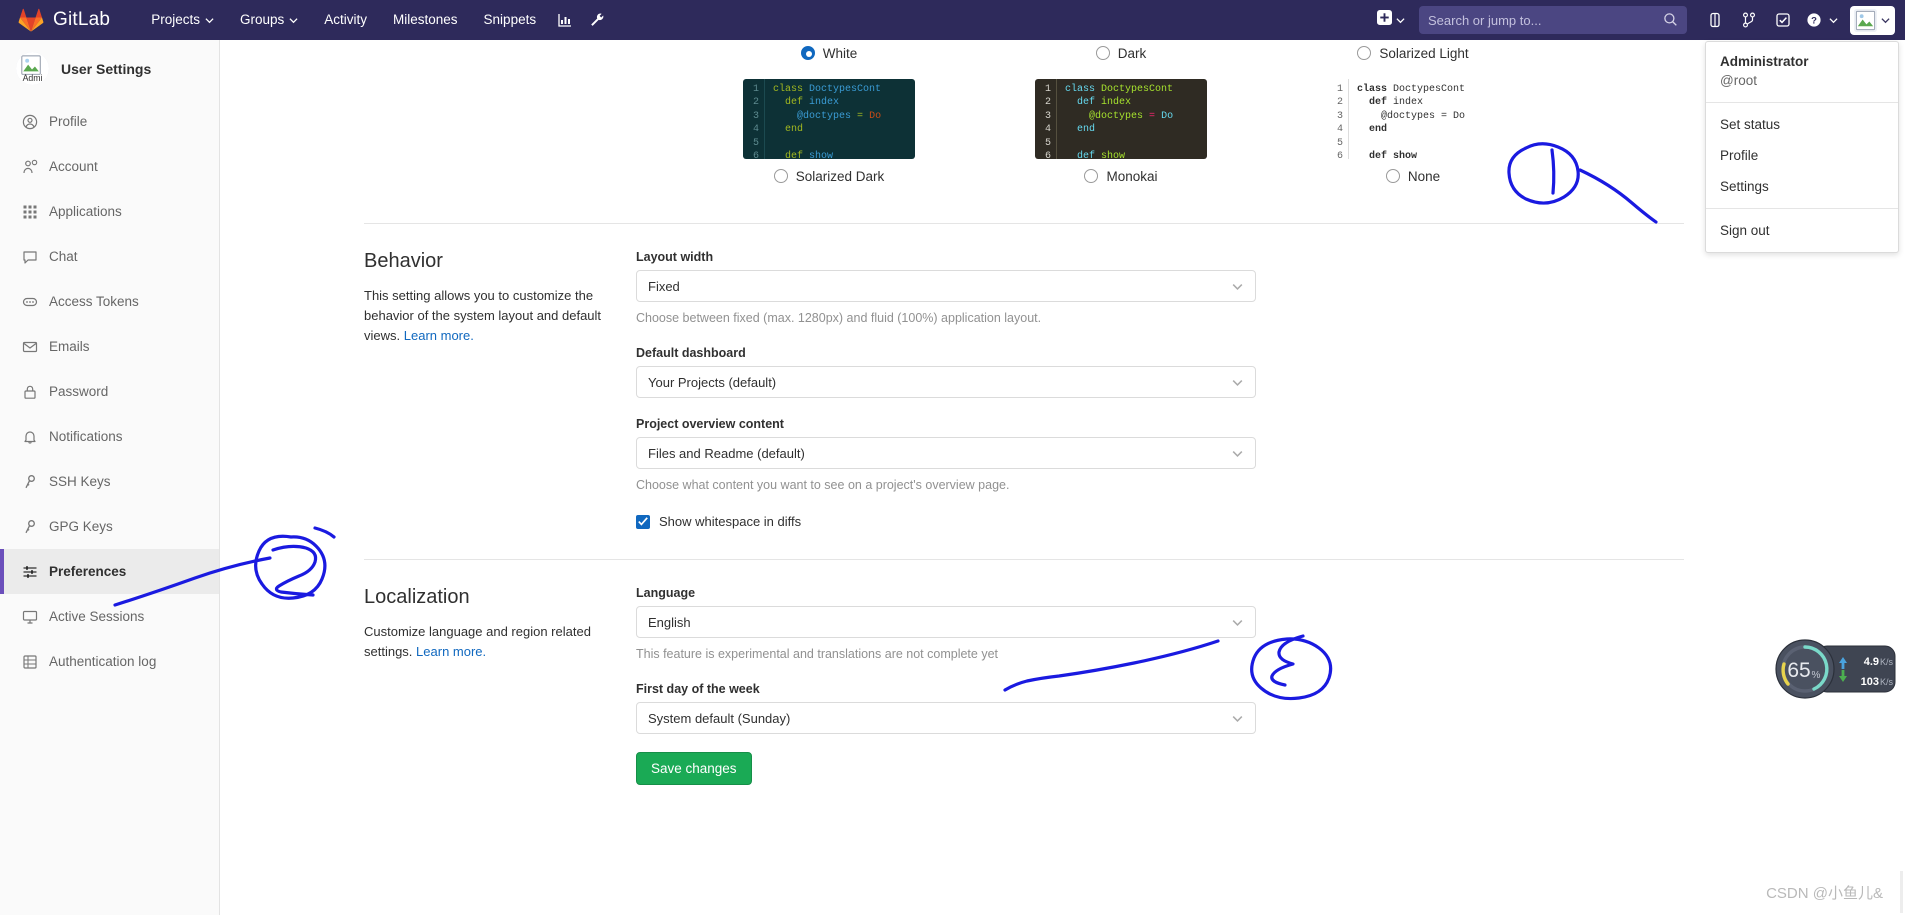  I want to click on help-icon: ?, so click(1814, 20).